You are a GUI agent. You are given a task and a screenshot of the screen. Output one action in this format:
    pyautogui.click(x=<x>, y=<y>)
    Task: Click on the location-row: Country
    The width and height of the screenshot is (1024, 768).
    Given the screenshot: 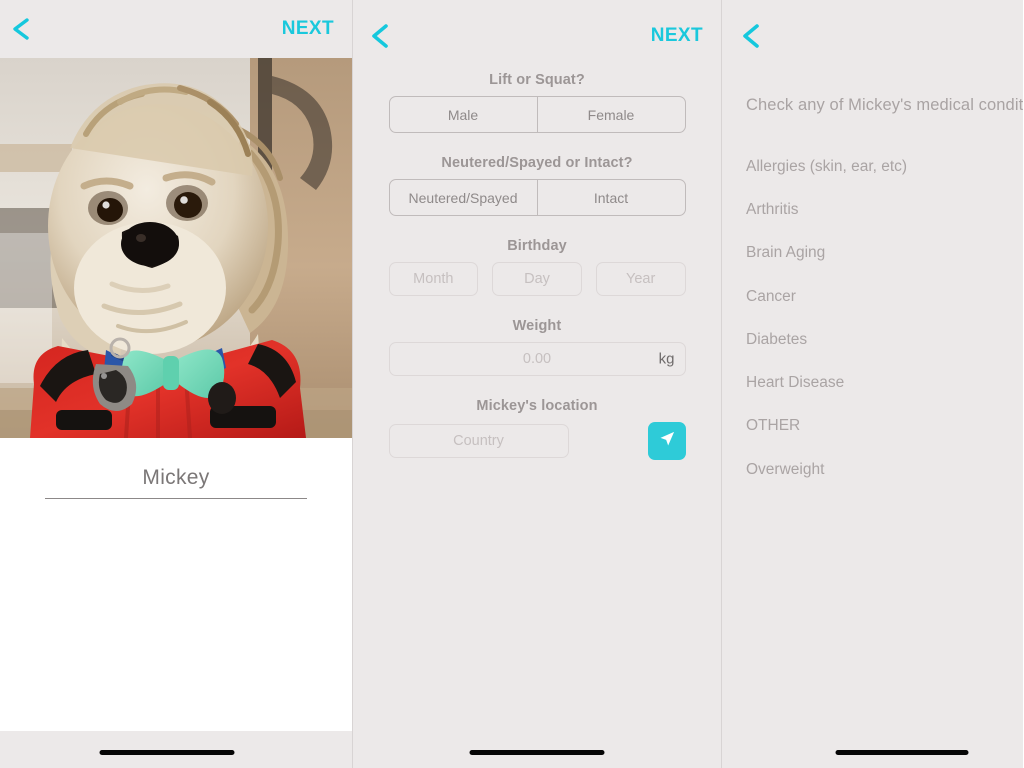 What is the action you would take?
    pyautogui.click(x=537, y=441)
    